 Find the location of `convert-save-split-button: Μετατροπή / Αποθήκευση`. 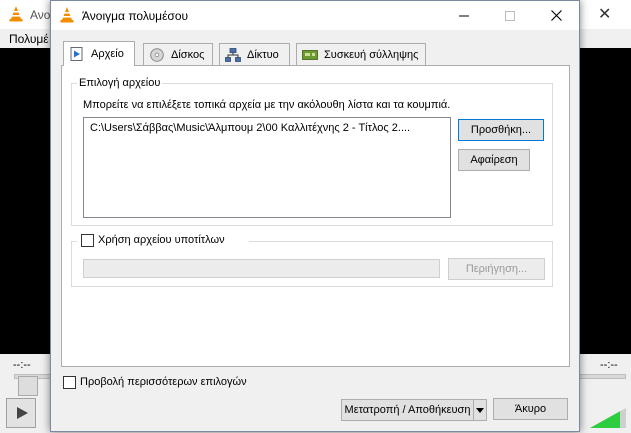

convert-save-split-button: Μετατροπή / Αποθήκευση is located at coordinates (414, 410).